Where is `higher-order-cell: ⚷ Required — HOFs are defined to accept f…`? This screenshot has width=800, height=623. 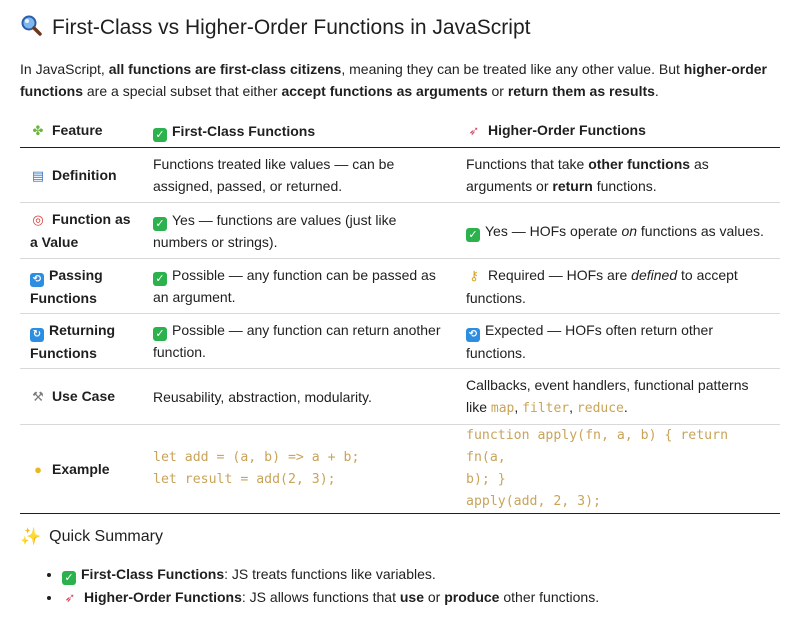 higher-order-cell: ⚷ Required — HOFs are defined to accept f… is located at coordinates (618, 286).